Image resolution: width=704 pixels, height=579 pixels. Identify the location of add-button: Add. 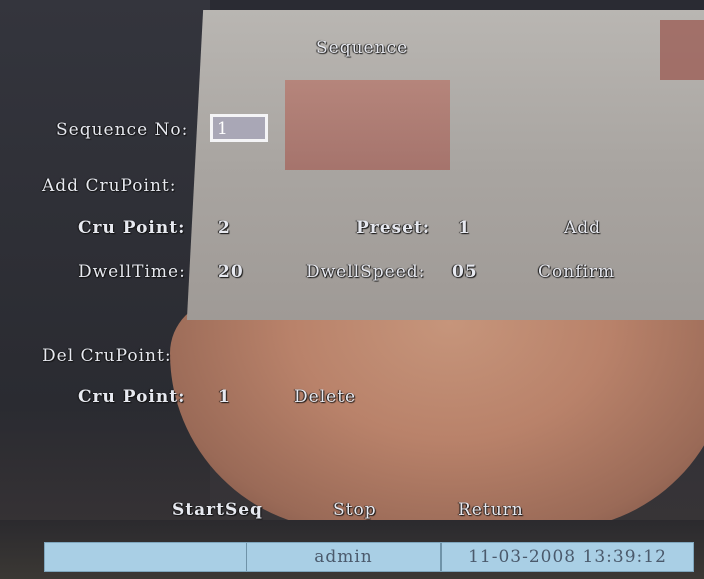
(582, 228).